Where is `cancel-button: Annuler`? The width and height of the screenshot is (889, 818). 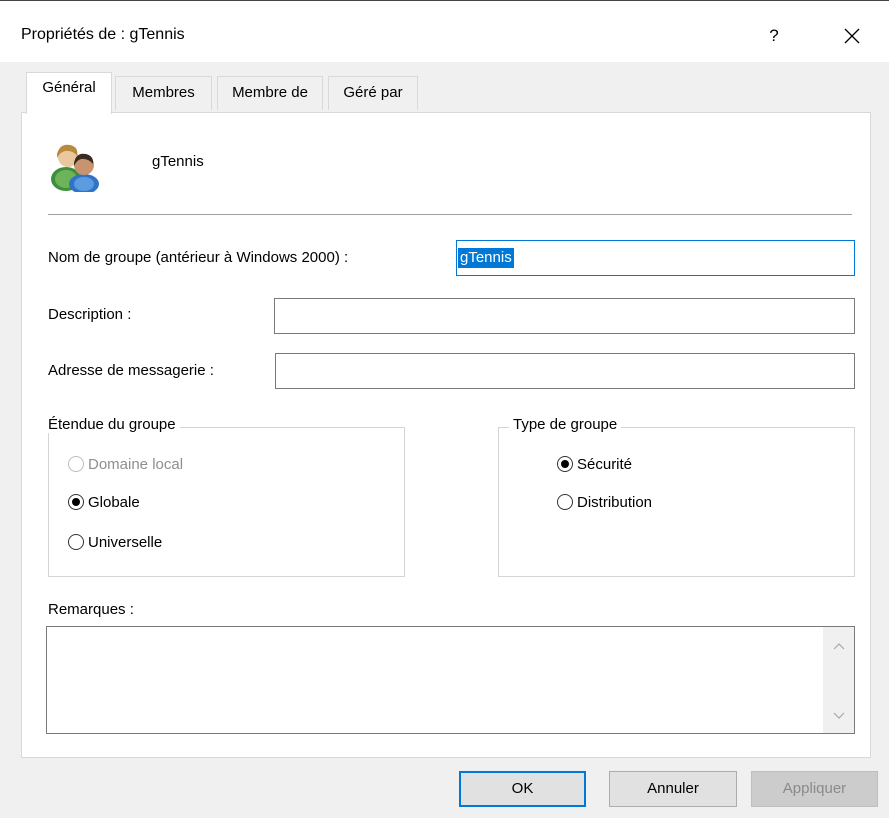 cancel-button: Annuler is located at coordinates (673, 789).